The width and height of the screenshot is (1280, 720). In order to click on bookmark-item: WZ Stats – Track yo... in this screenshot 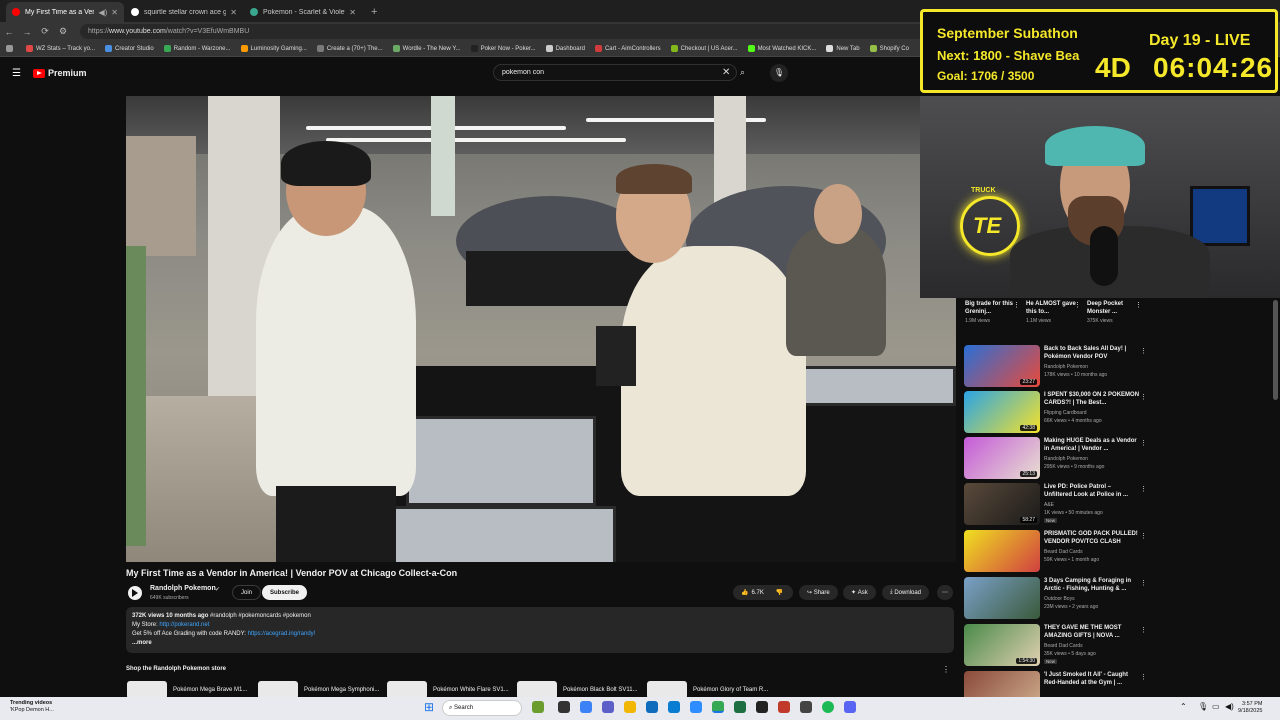, I will do `click(60, 48)`.